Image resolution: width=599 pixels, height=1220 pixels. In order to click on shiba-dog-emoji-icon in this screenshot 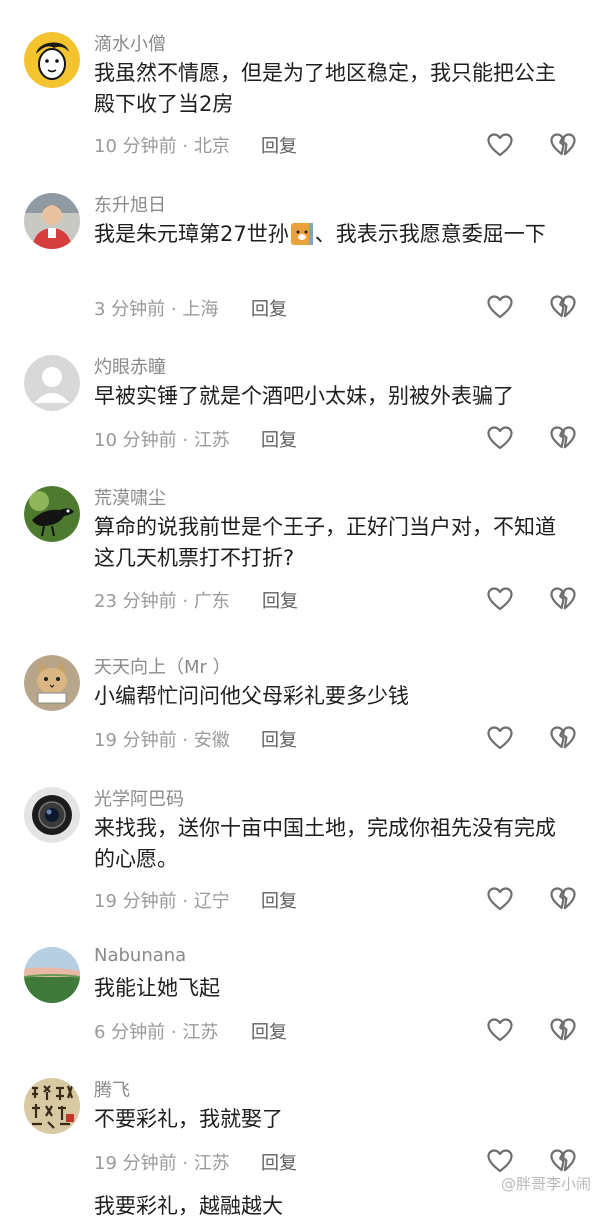, I will do `click(301, 233)`.